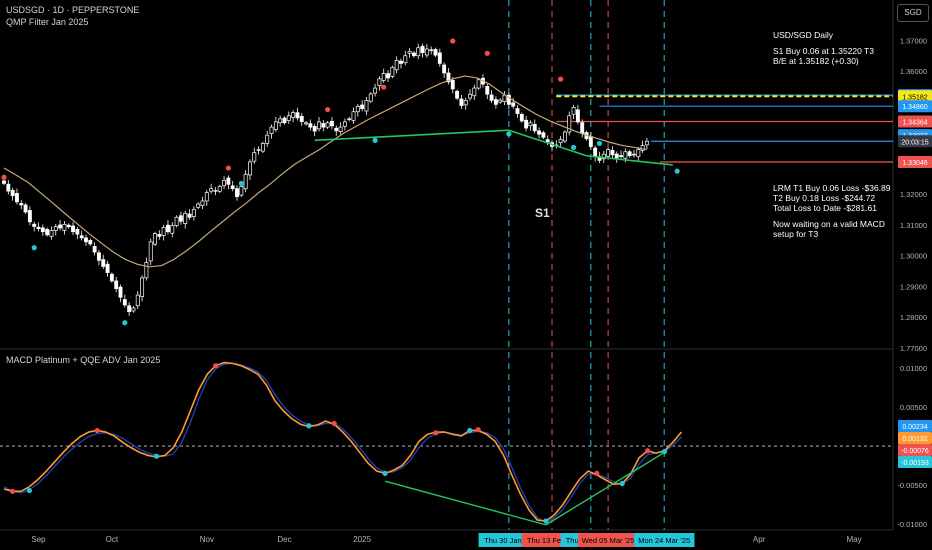 The width and height of the screenshot is (932, 550). Describe the element at coordinates (915, 463) in the screenshot. I see `macd-tag-label: -0.00193` at that location.